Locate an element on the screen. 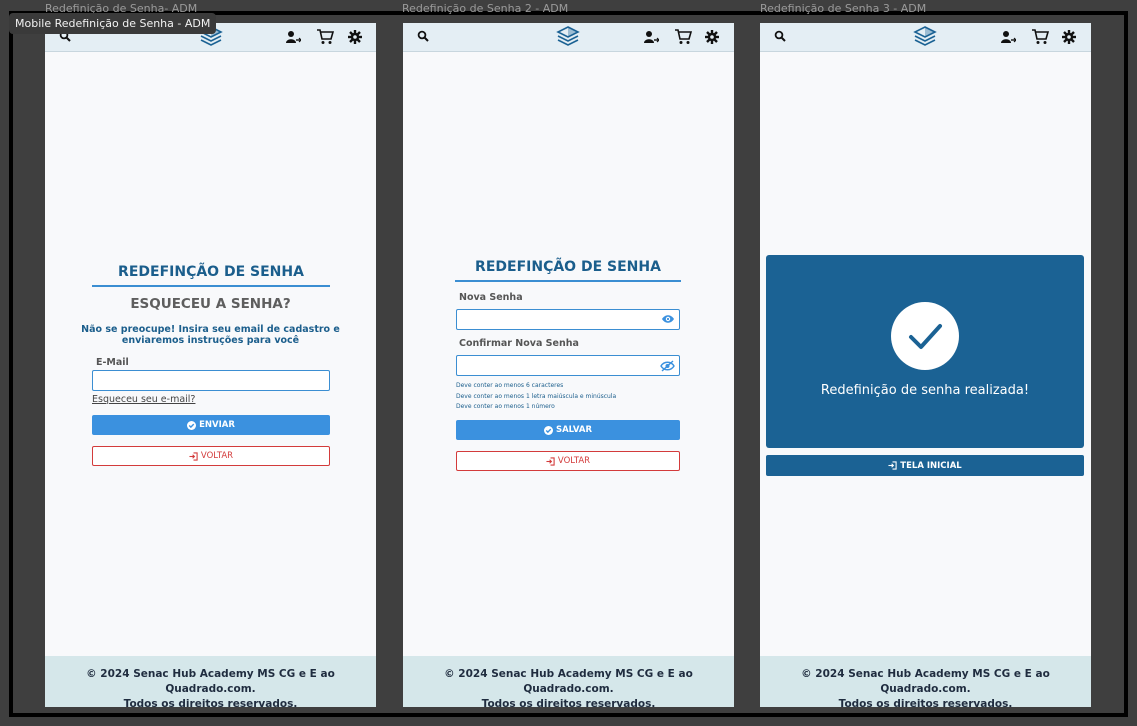  requirement-min-length: Deve conter ao menos 6 caracteres is located at coordinates (510, 385).